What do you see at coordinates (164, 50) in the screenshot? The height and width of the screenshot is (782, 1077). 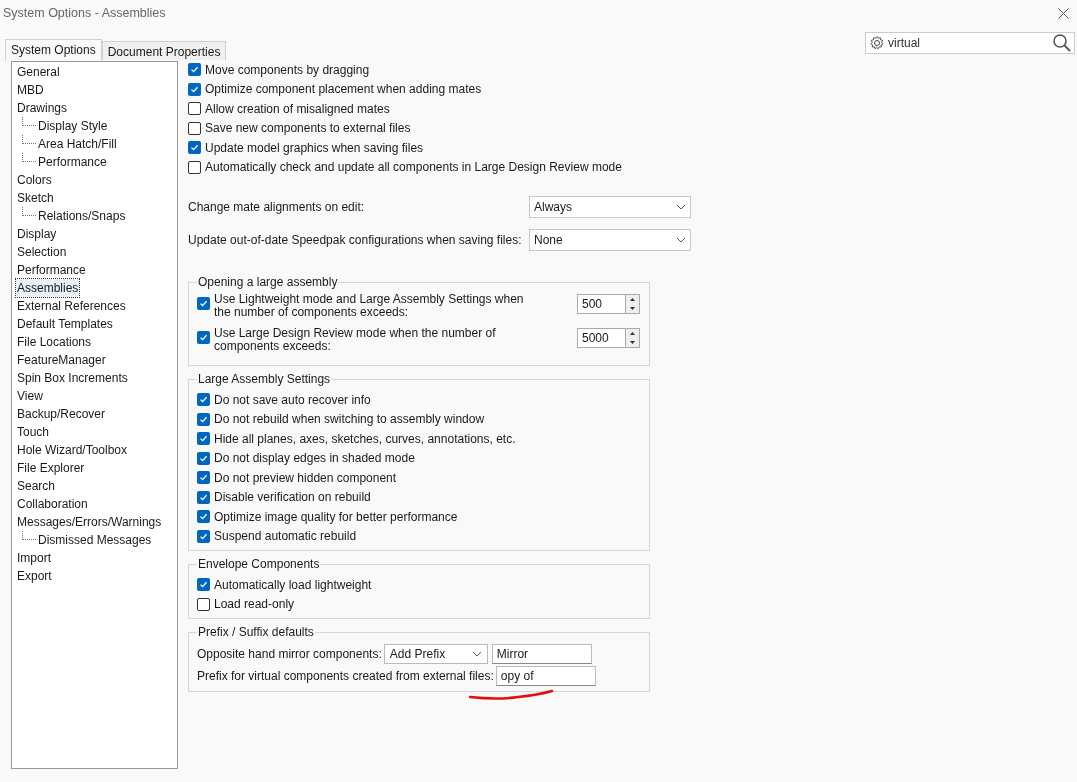 I see `tab: Document Properties` at bounding box center [164, 50].